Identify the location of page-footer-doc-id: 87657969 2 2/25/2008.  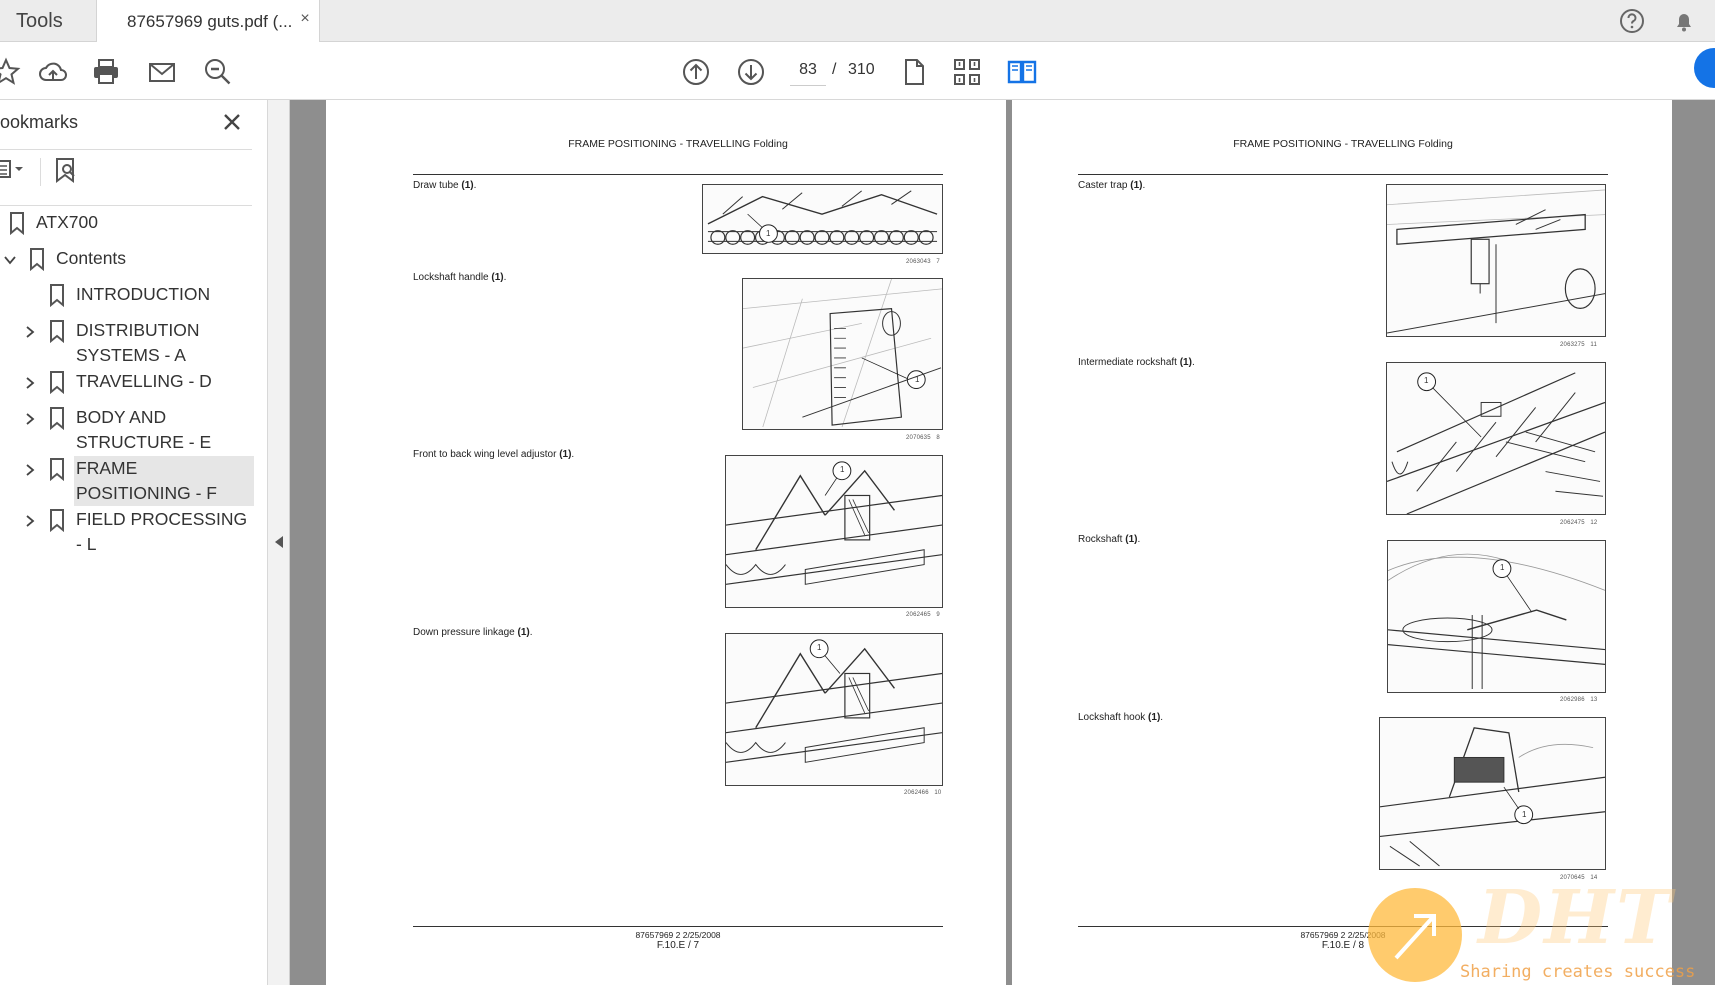
(678, 935).